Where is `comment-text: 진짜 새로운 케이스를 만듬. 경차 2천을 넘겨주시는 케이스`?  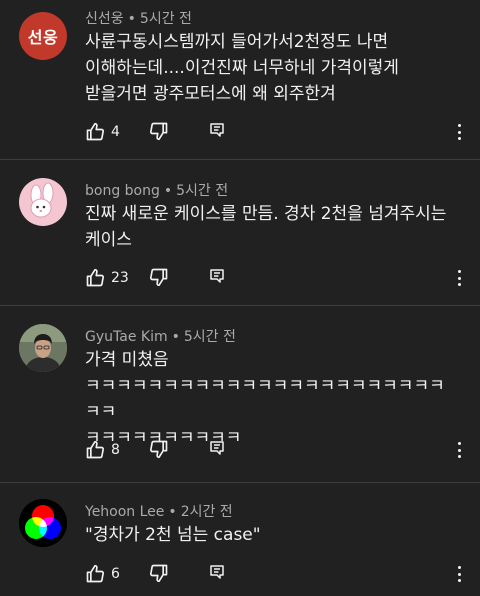
comment-text: 진짜 새로운 케이스를 만듬. 경차 2천을 넘겨주시는 케이스 is located at coordinates (266, 227).